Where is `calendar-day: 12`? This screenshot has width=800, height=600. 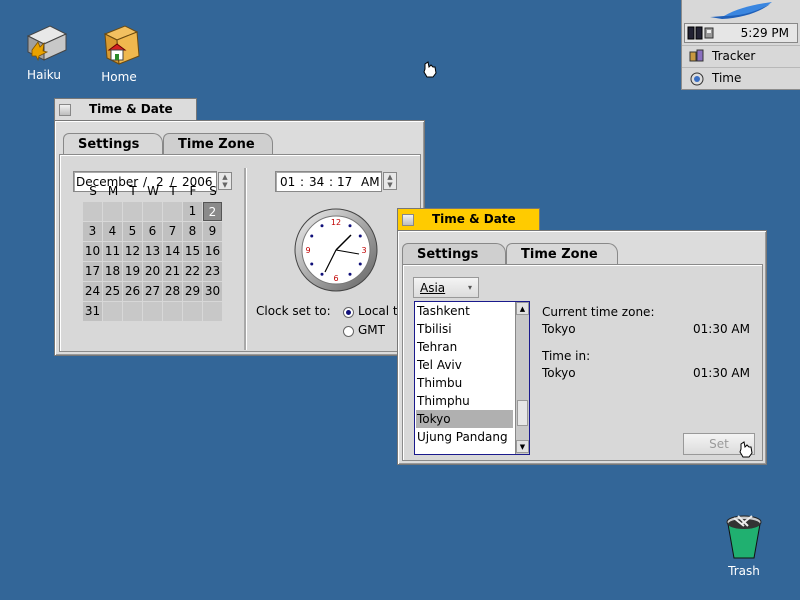
calendar-day: 12 is located at coordinates (132, 251).